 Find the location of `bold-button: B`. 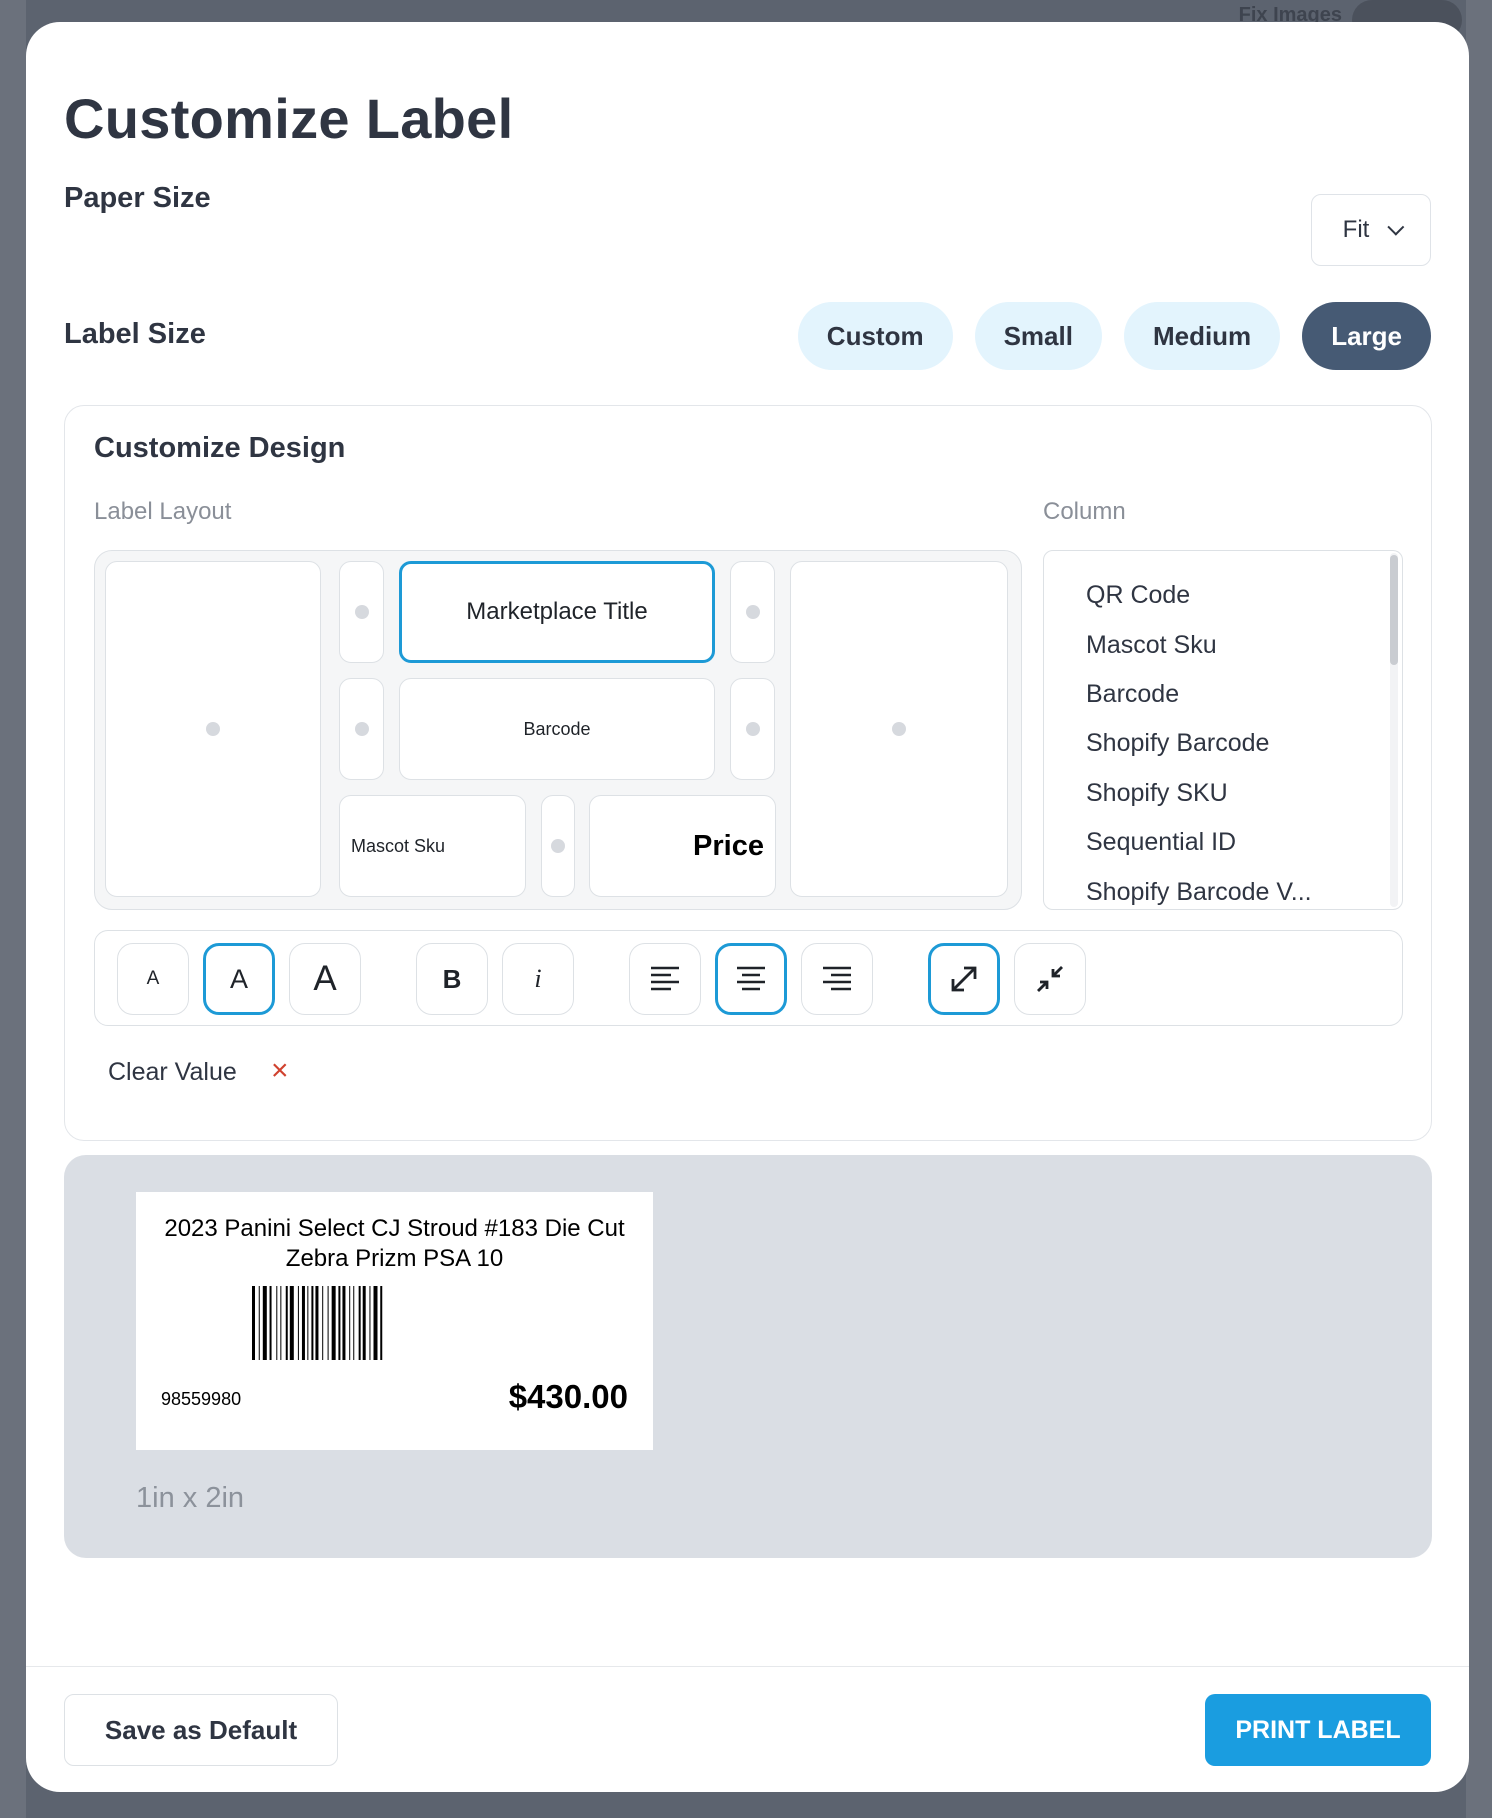

bold-button: B is located at coordinates (452, 979).